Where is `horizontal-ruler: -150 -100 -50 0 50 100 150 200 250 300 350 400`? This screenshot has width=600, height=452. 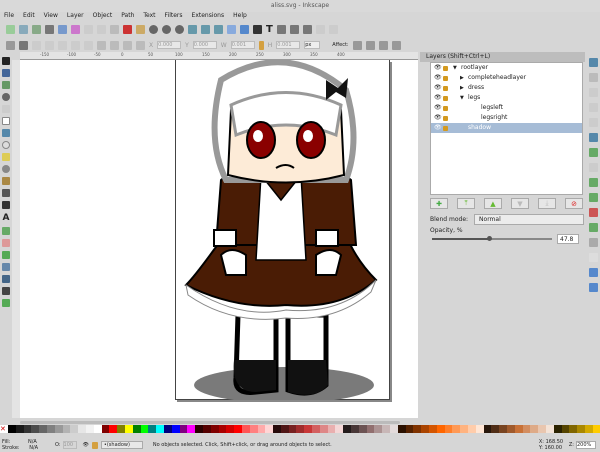 horizontal-ruler: -150 -100 -50 0 50 100 150 200 250 300 350 400 is located at coordinates (219, 56).